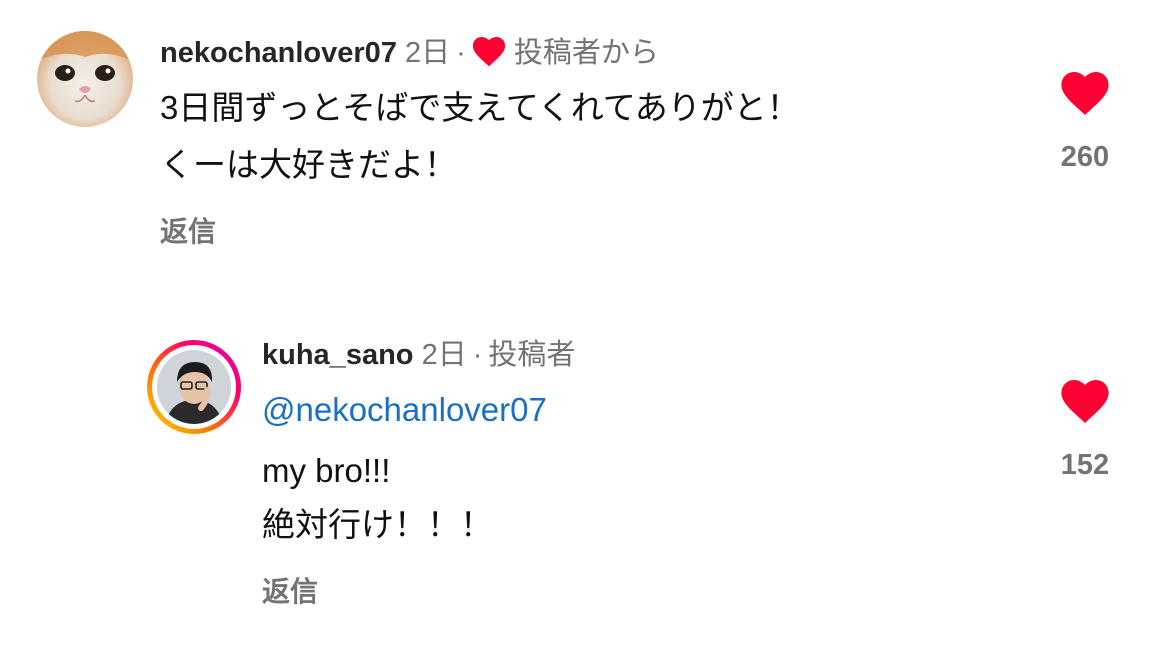 This screenshot has height=655, width=1170. Describe the element at coordinates (586, 53) in the screenshot. I see `author-liked-badge: 投稿者から` at that location.